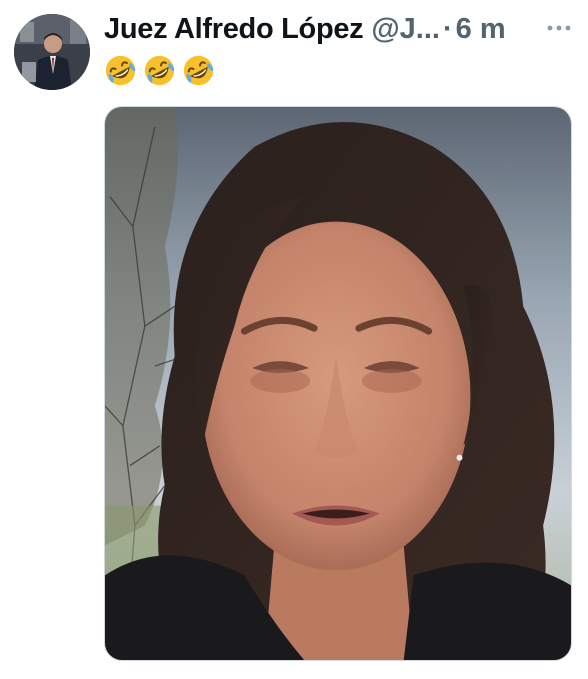  I want to click on author-display-name: Juez Alfredo López, so click(234, 29).